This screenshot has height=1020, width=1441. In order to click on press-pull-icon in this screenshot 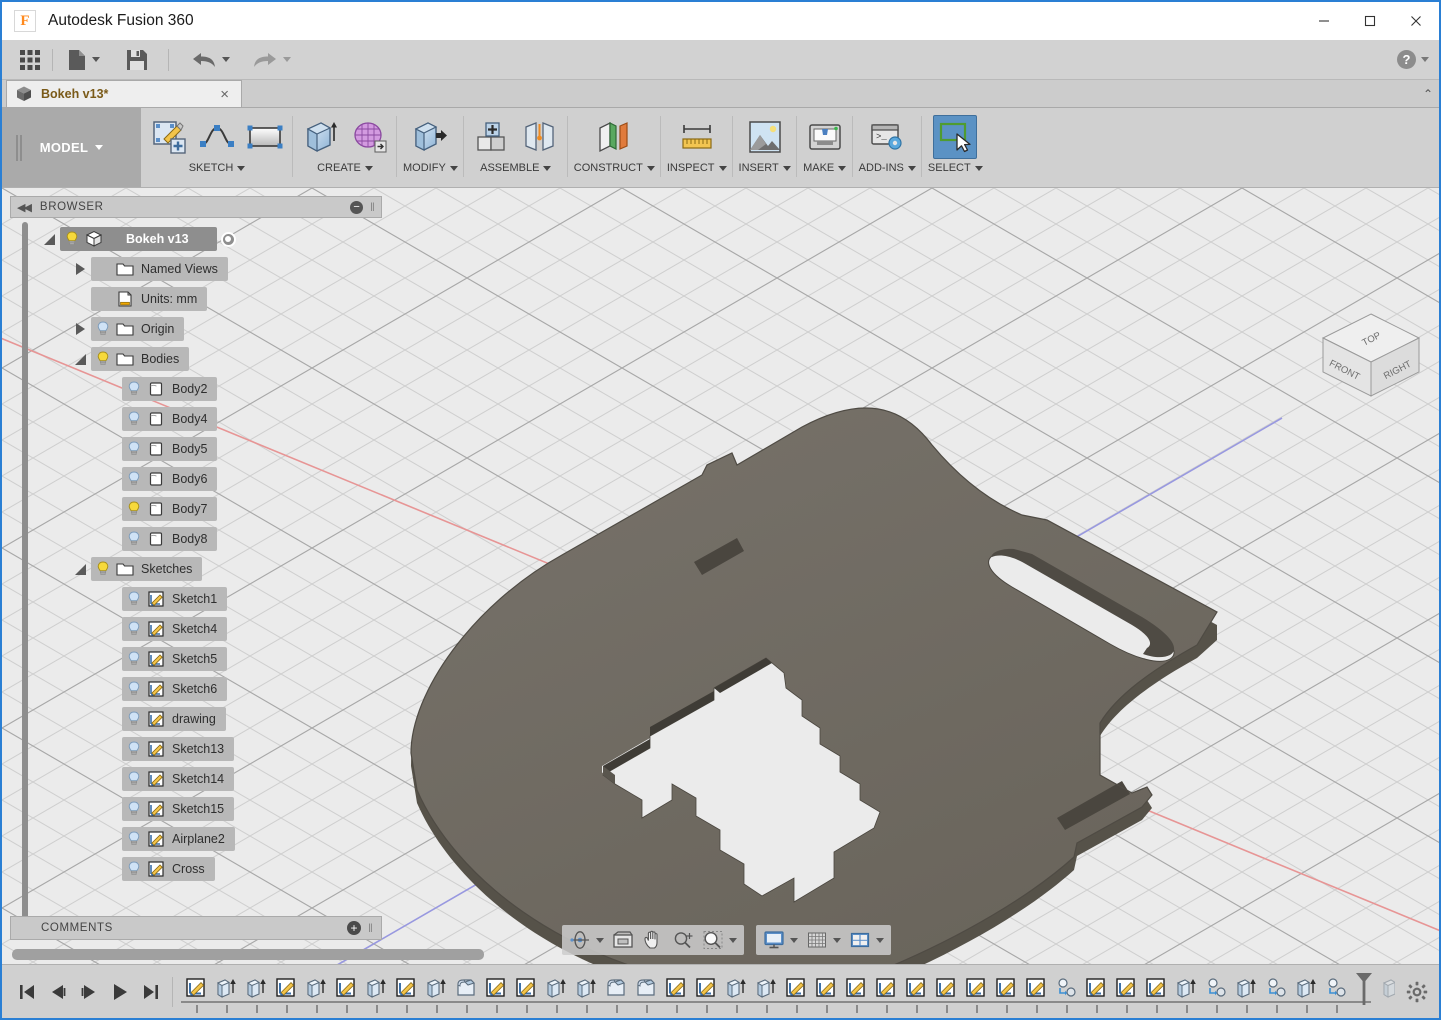, I will do `click(430, 137)`.